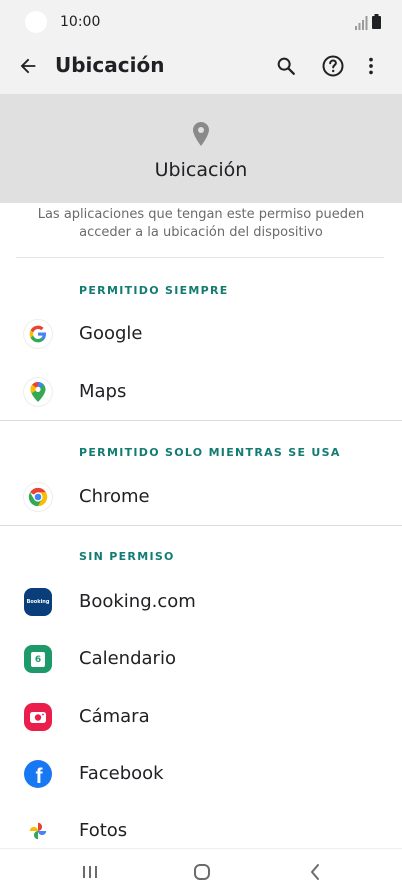  What do you see at coordinates (36, 22) in the screenshot?
I see `camera-cutout` at bounding box center [36, 22].